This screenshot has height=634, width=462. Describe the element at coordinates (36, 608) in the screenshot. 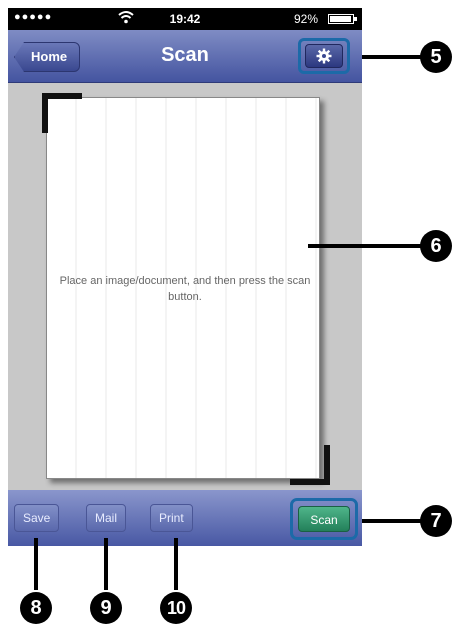

I see `callout-8: 8` at that location.